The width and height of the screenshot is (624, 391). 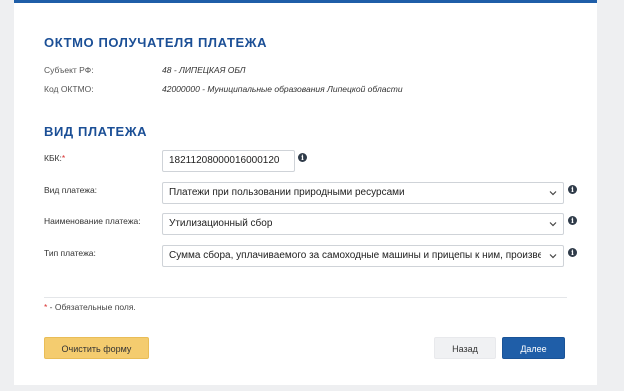 What do you see at coordinates (156, 42) in the screenshot?
I see `recipient-section-title: ОКТМО ПОЛУЧАТЕЛЯ ПЛАТЕЖА` at bounding box center [156, 42].